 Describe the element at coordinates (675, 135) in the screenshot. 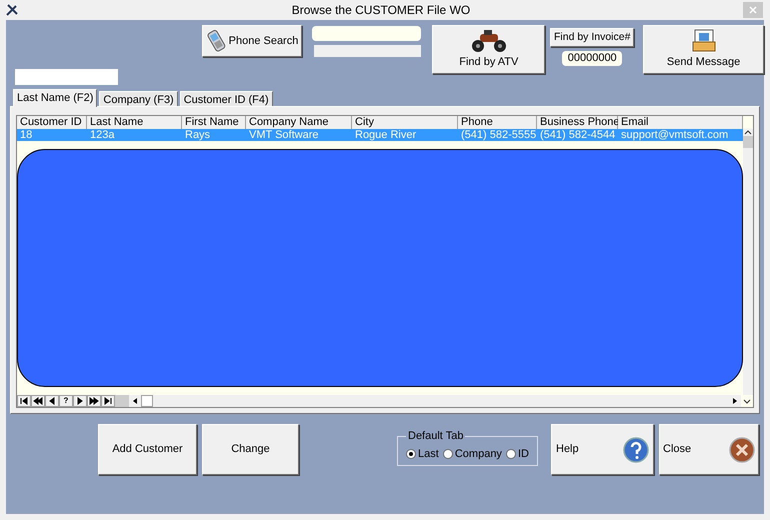

I see `table-cell-text: support@vmtsoft.com` at that location.